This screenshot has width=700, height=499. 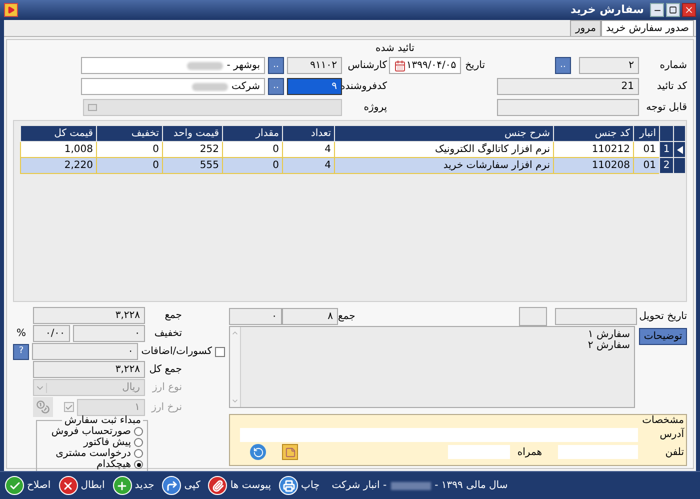 I want to click on status-label: تائید شده, so click(x=395, y=48).